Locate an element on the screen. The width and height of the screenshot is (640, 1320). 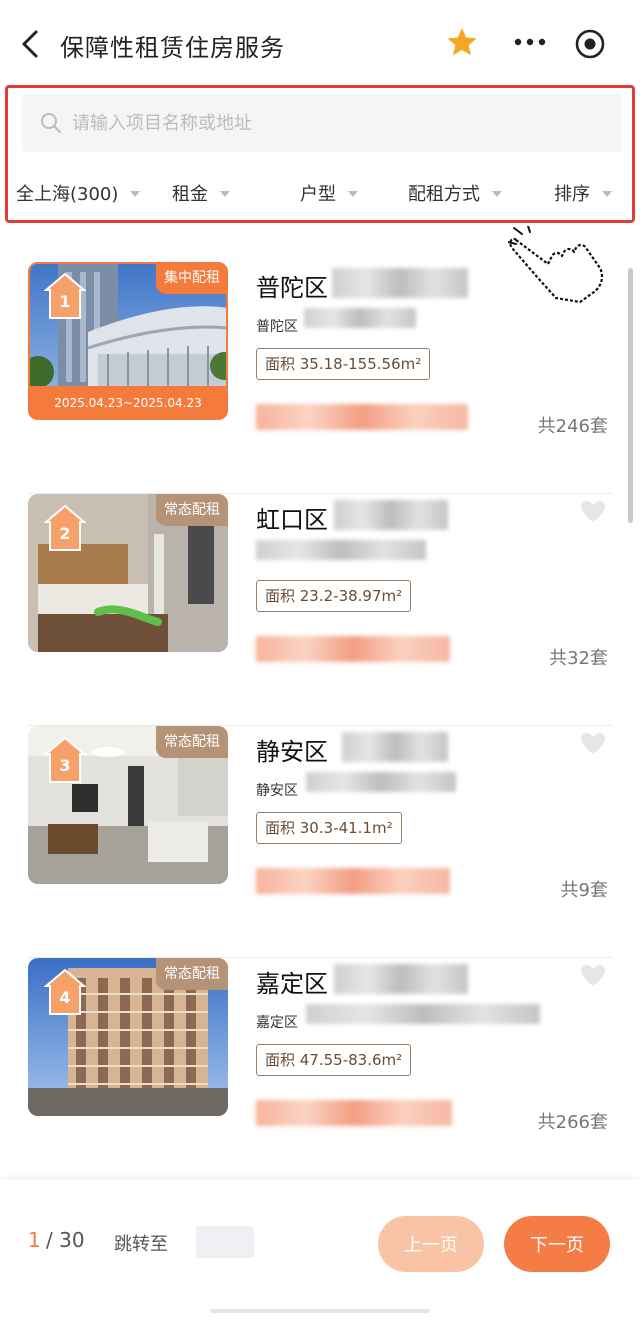
listing-photo: 4 常态配租 is located at coordinates (128, 1037).